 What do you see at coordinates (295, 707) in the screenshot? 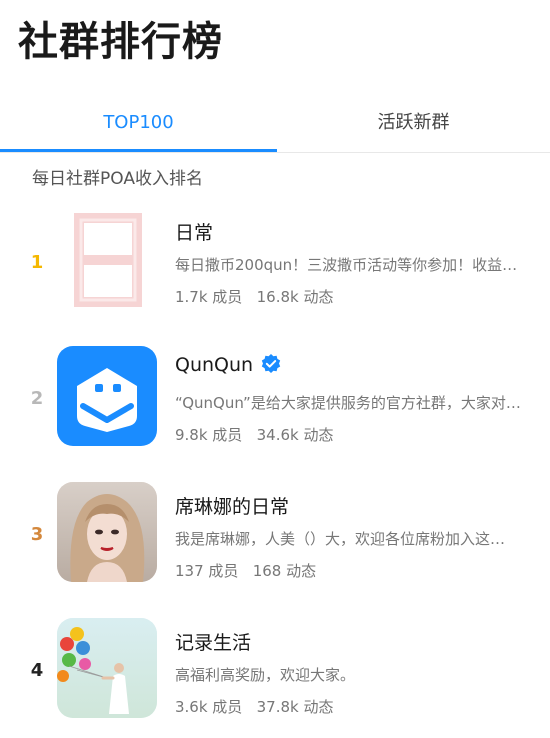
I see `post-count: 37.8k 动态` at bounding box center [295, 707].